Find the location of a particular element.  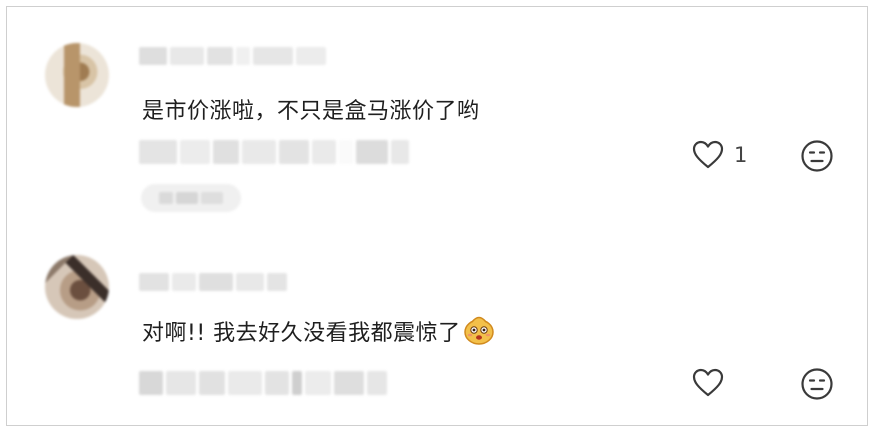

comment-text: 对啊!! 我去好久没看我都震惊了 is located at coordinates (318, 331).